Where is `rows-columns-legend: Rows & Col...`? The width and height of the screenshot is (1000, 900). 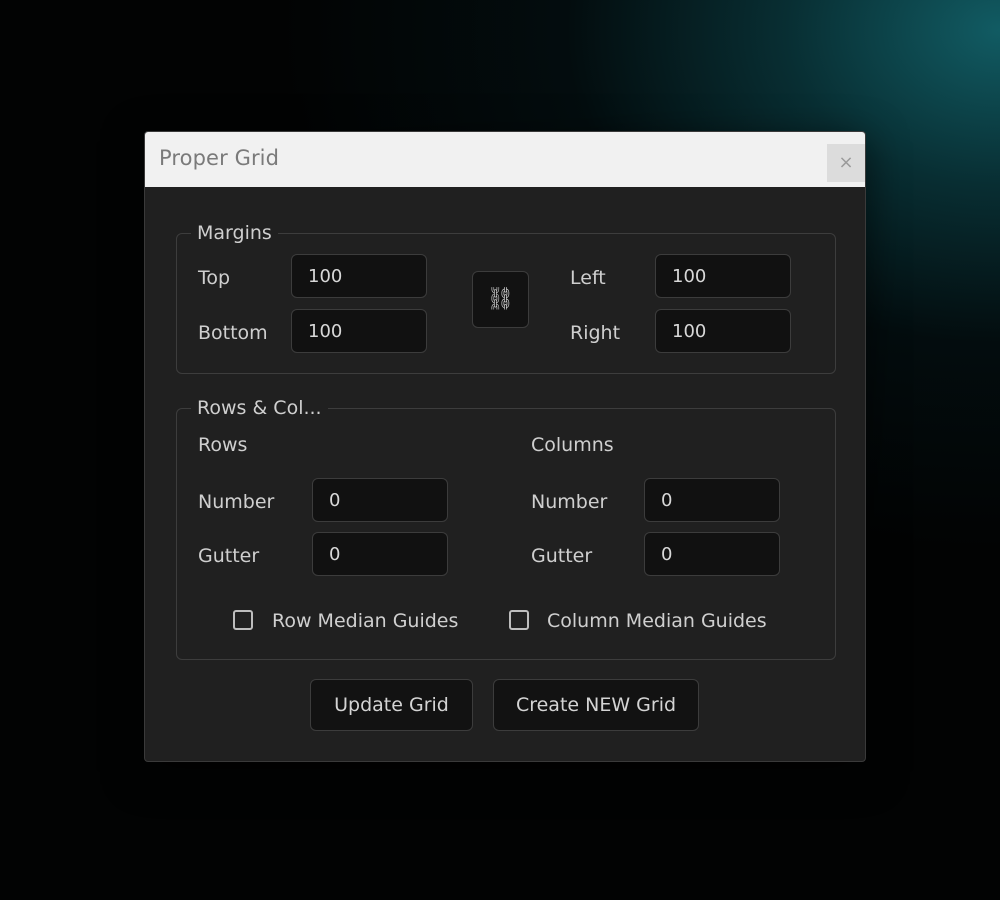
rows-columns-legend: Rows & Col... is located at coordinates (259, 408).